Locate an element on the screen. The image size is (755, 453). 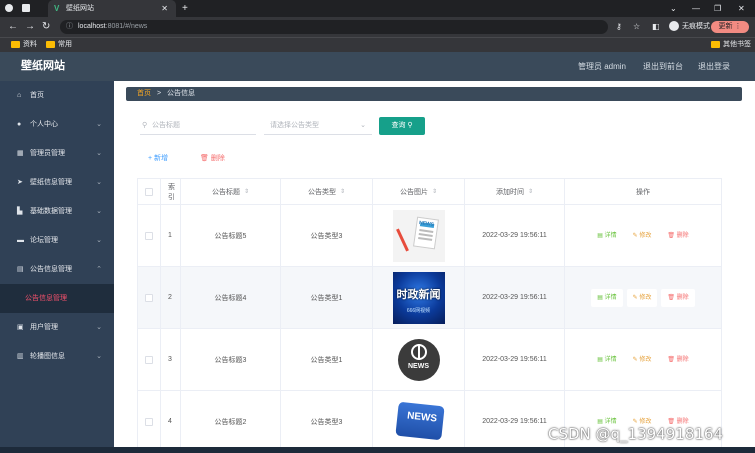
notice-title-search-input: ⚲ 公告标题 is located at coordinates (198, 126).